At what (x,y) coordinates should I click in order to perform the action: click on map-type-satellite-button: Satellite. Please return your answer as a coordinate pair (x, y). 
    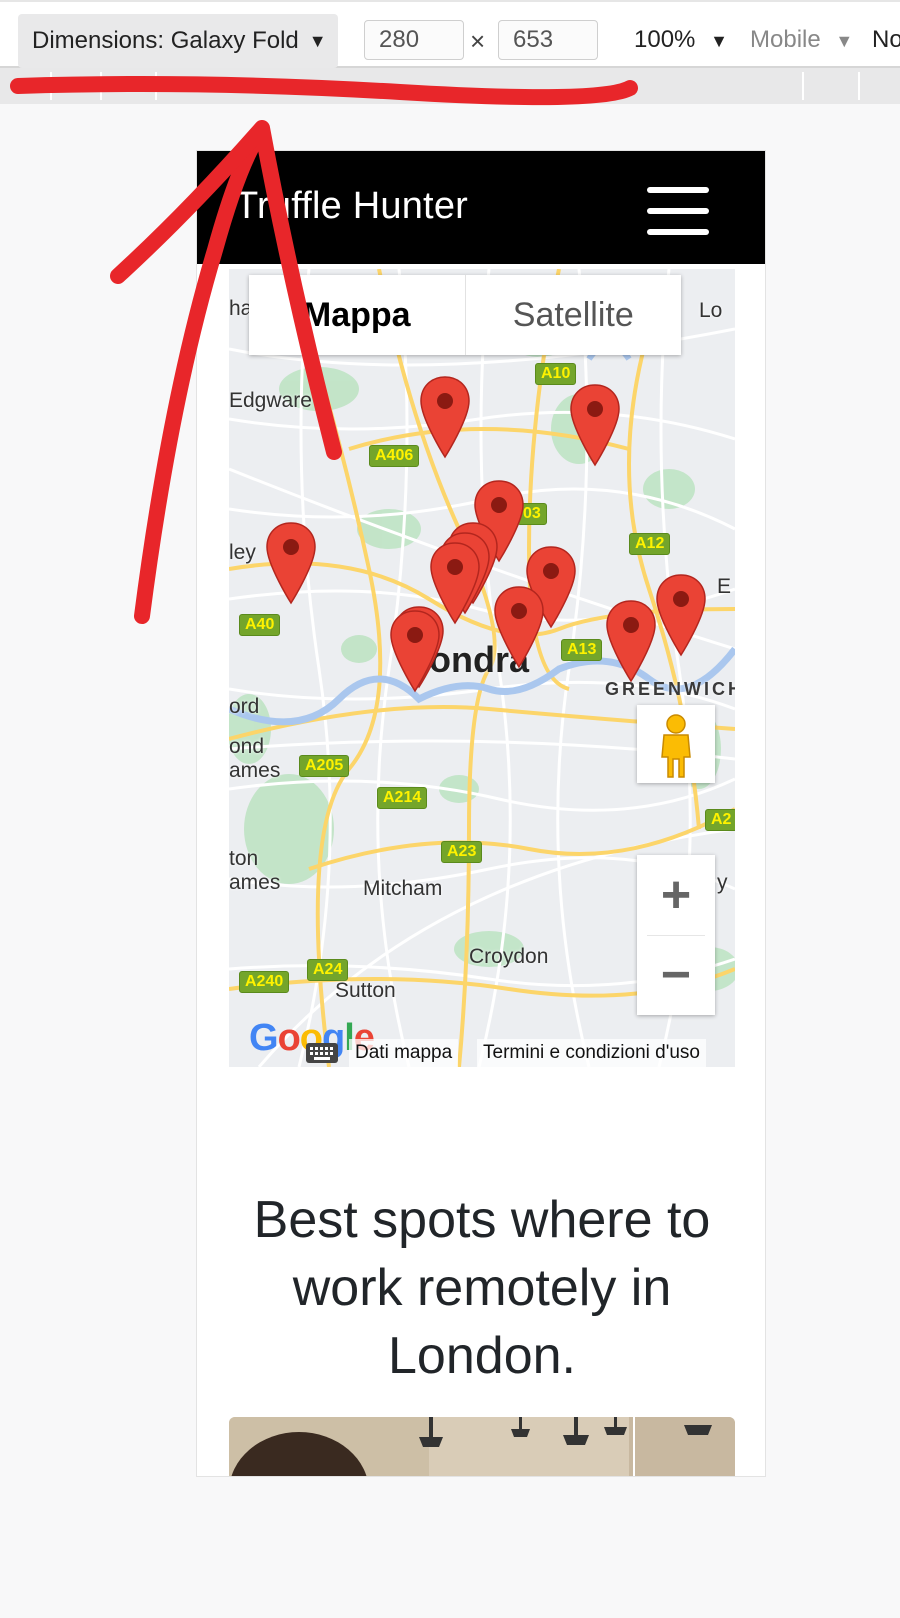
    Looking at the image, I should click on (574, 315).